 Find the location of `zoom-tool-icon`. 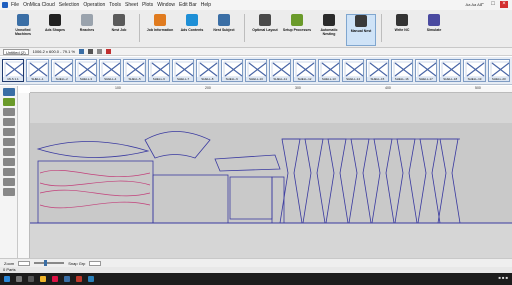

zoom-tool-icon is located at coordinates (9, 132).